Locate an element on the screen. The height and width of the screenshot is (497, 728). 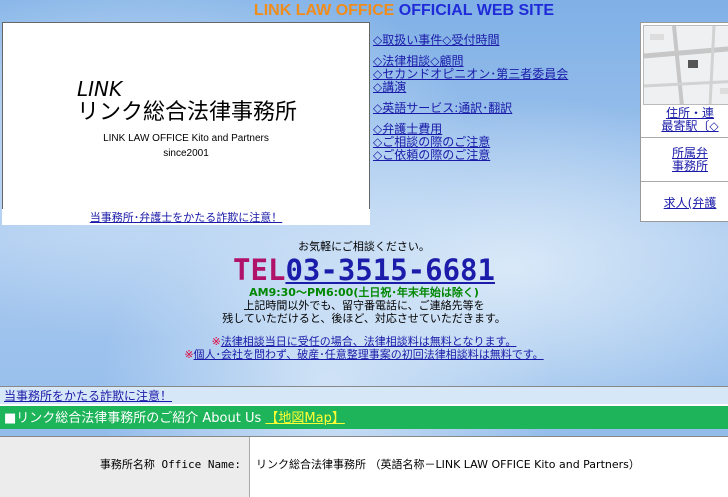
voicemail-note-line2: 残していただけると、後ほど、対応させていただきます。 is located at coordinates (364, 318).